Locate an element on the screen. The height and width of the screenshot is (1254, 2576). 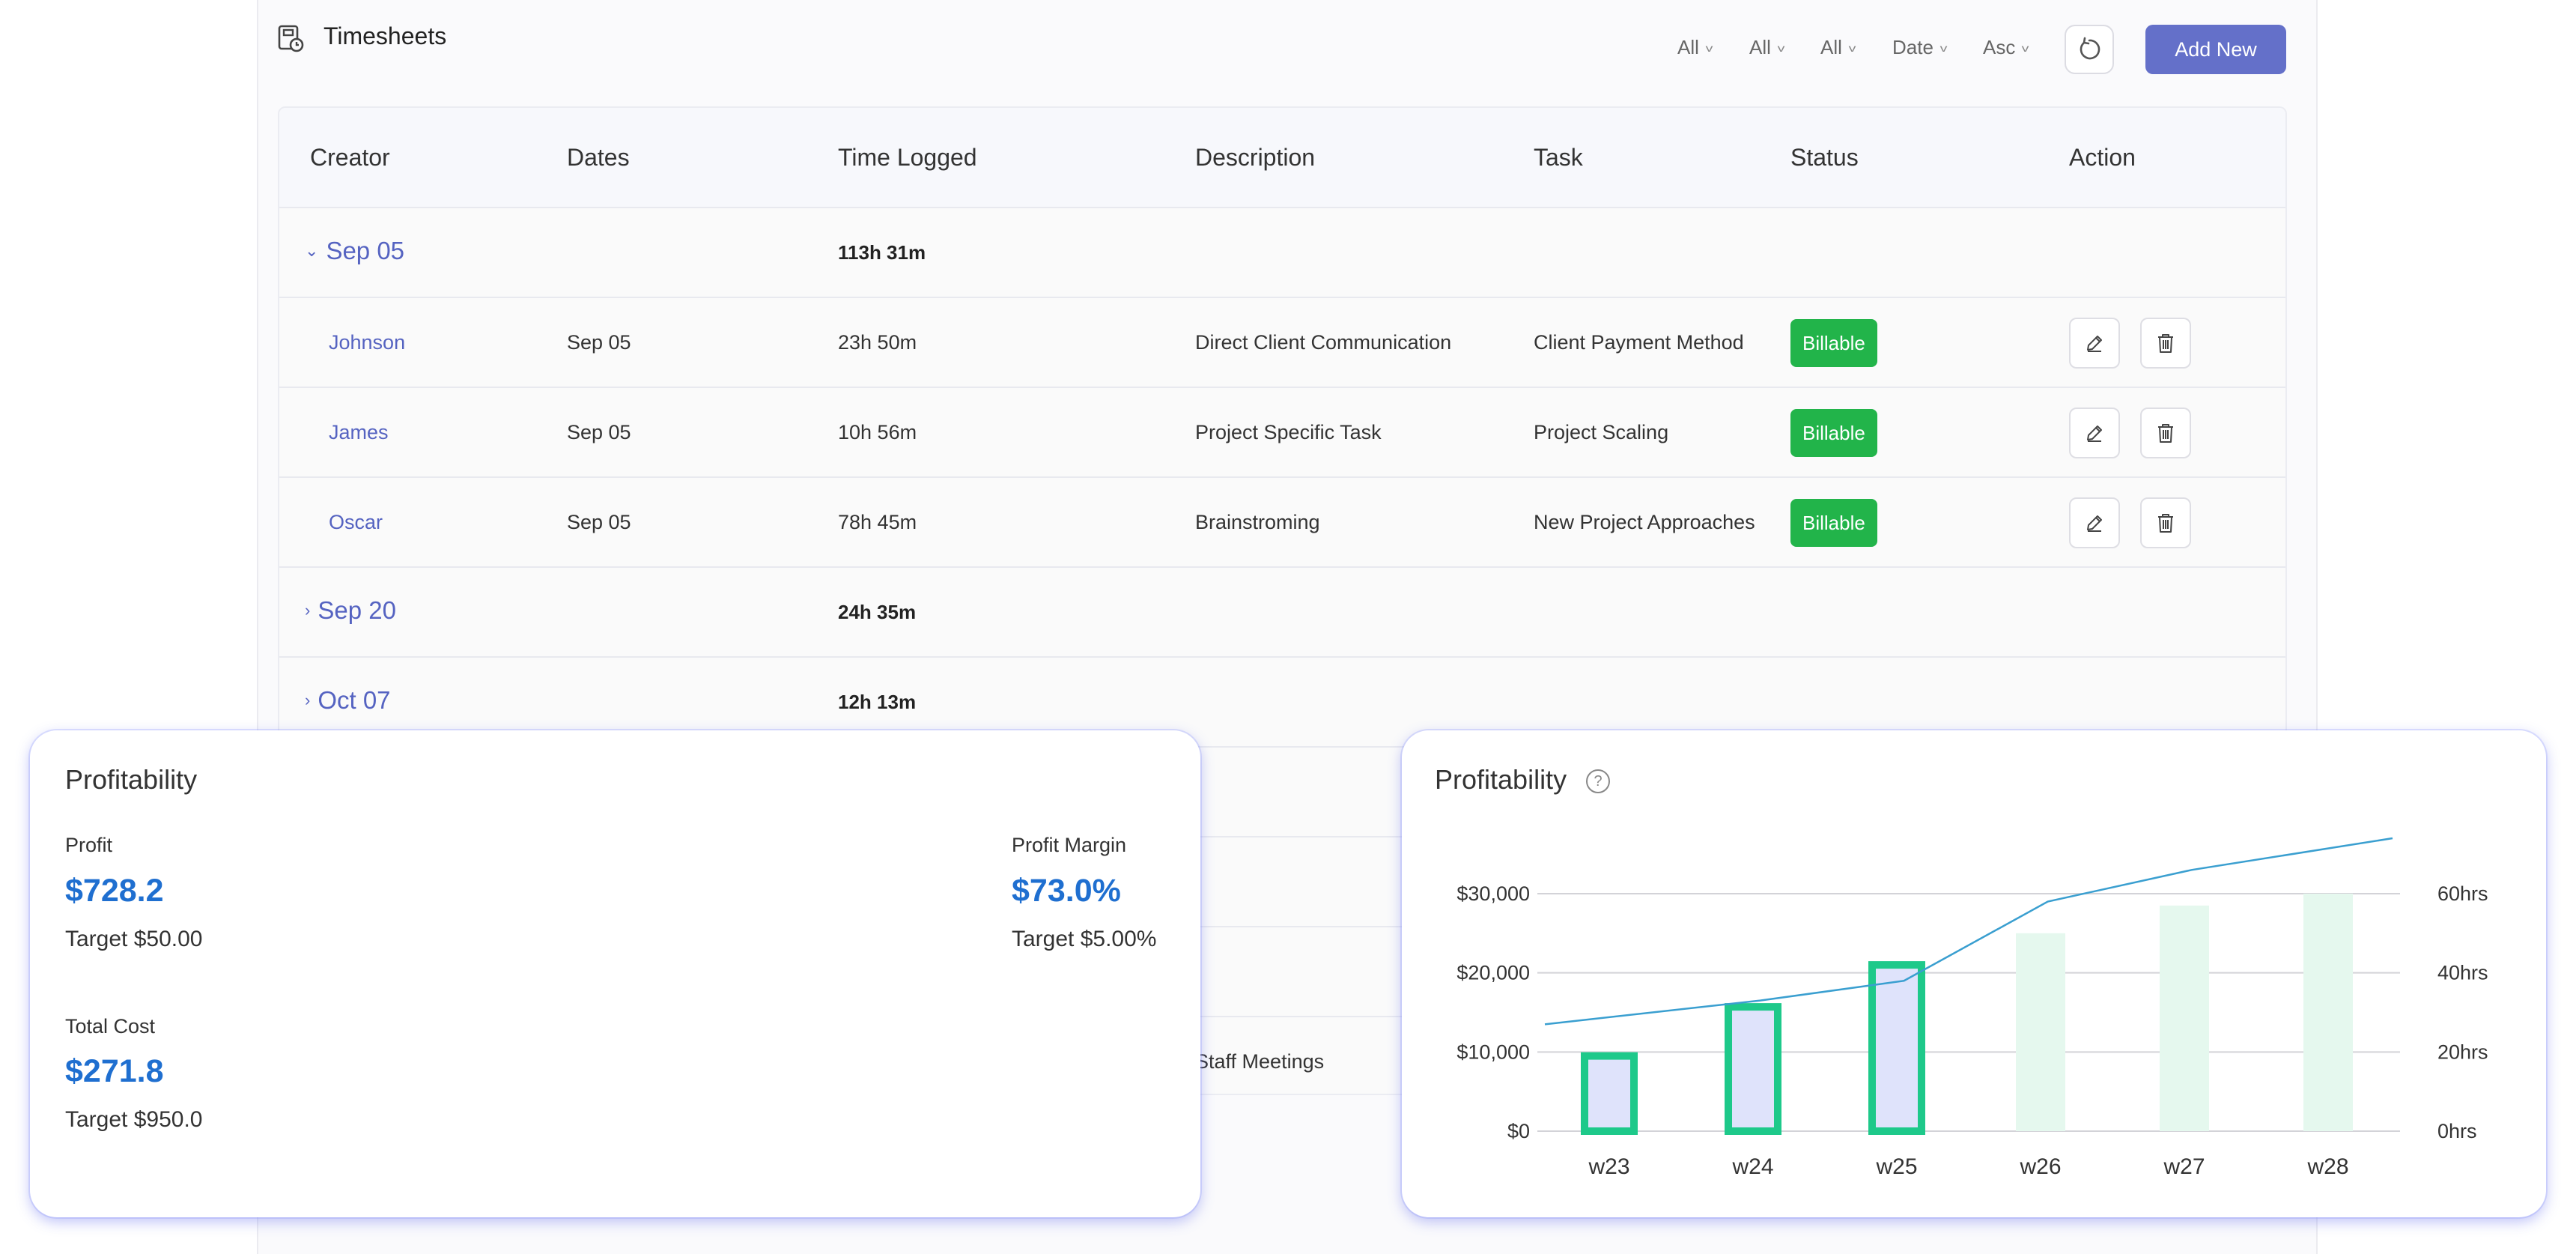
sort-order-dropdown: Asc v is located at coordinates (2006, 47).